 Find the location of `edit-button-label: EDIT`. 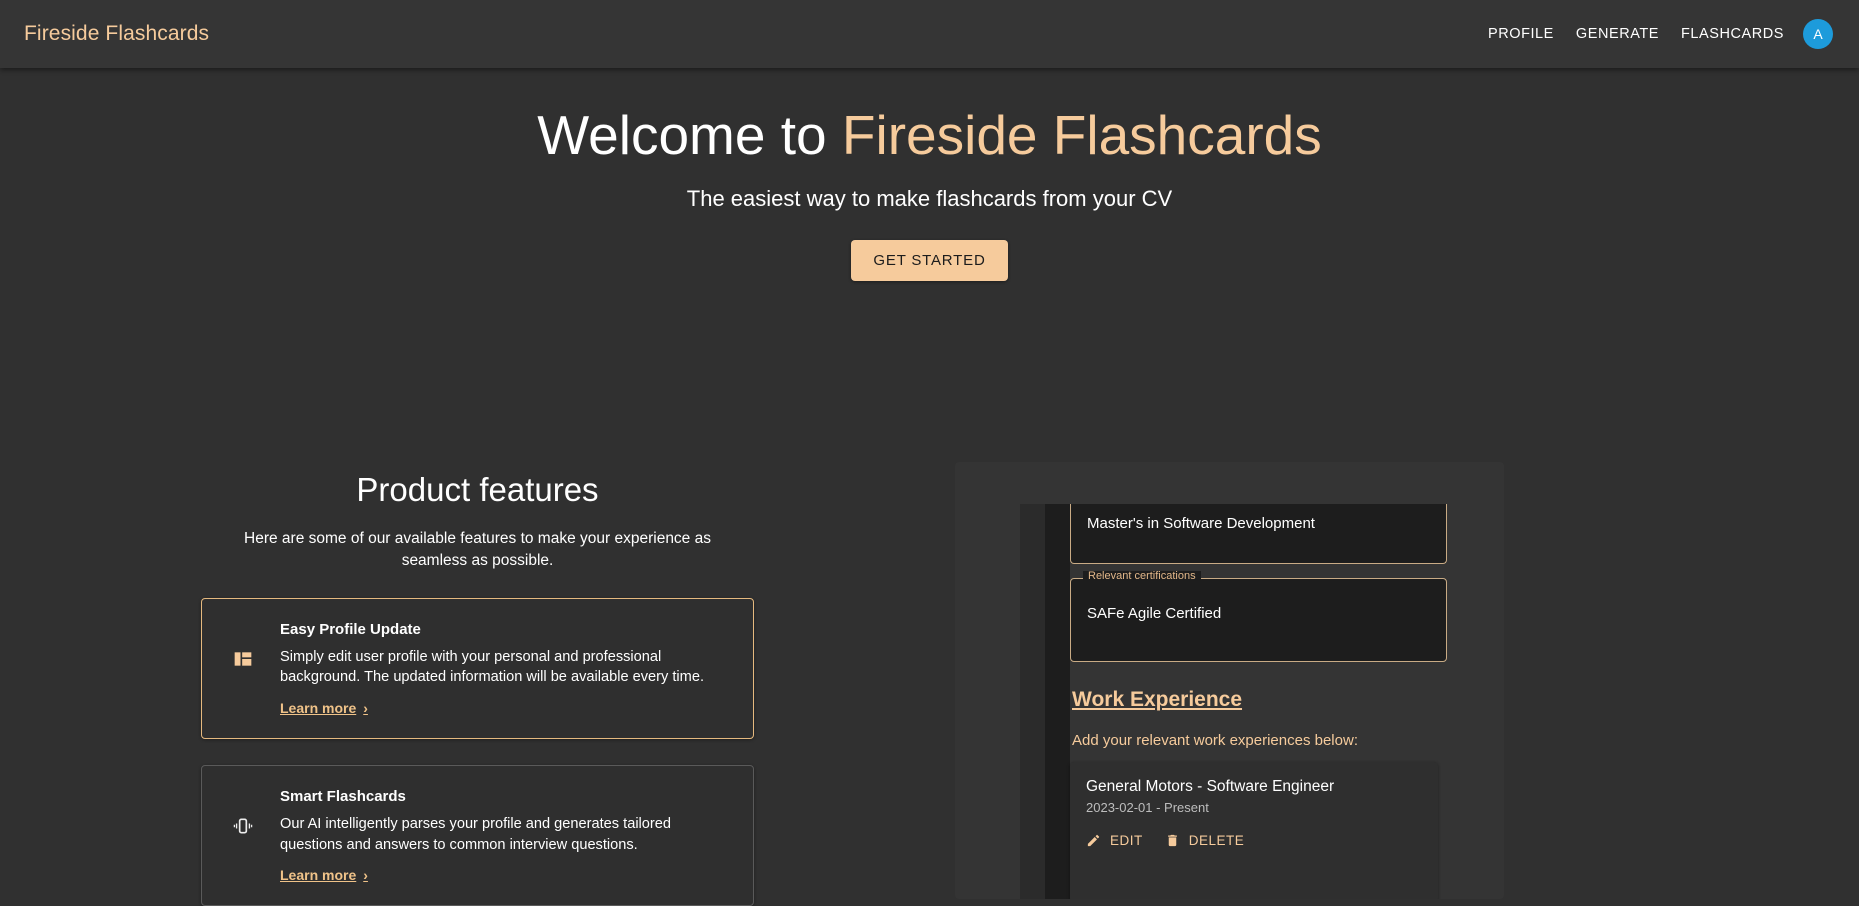

edit-button-label: EDIT is located at coordinates (1126, 840).